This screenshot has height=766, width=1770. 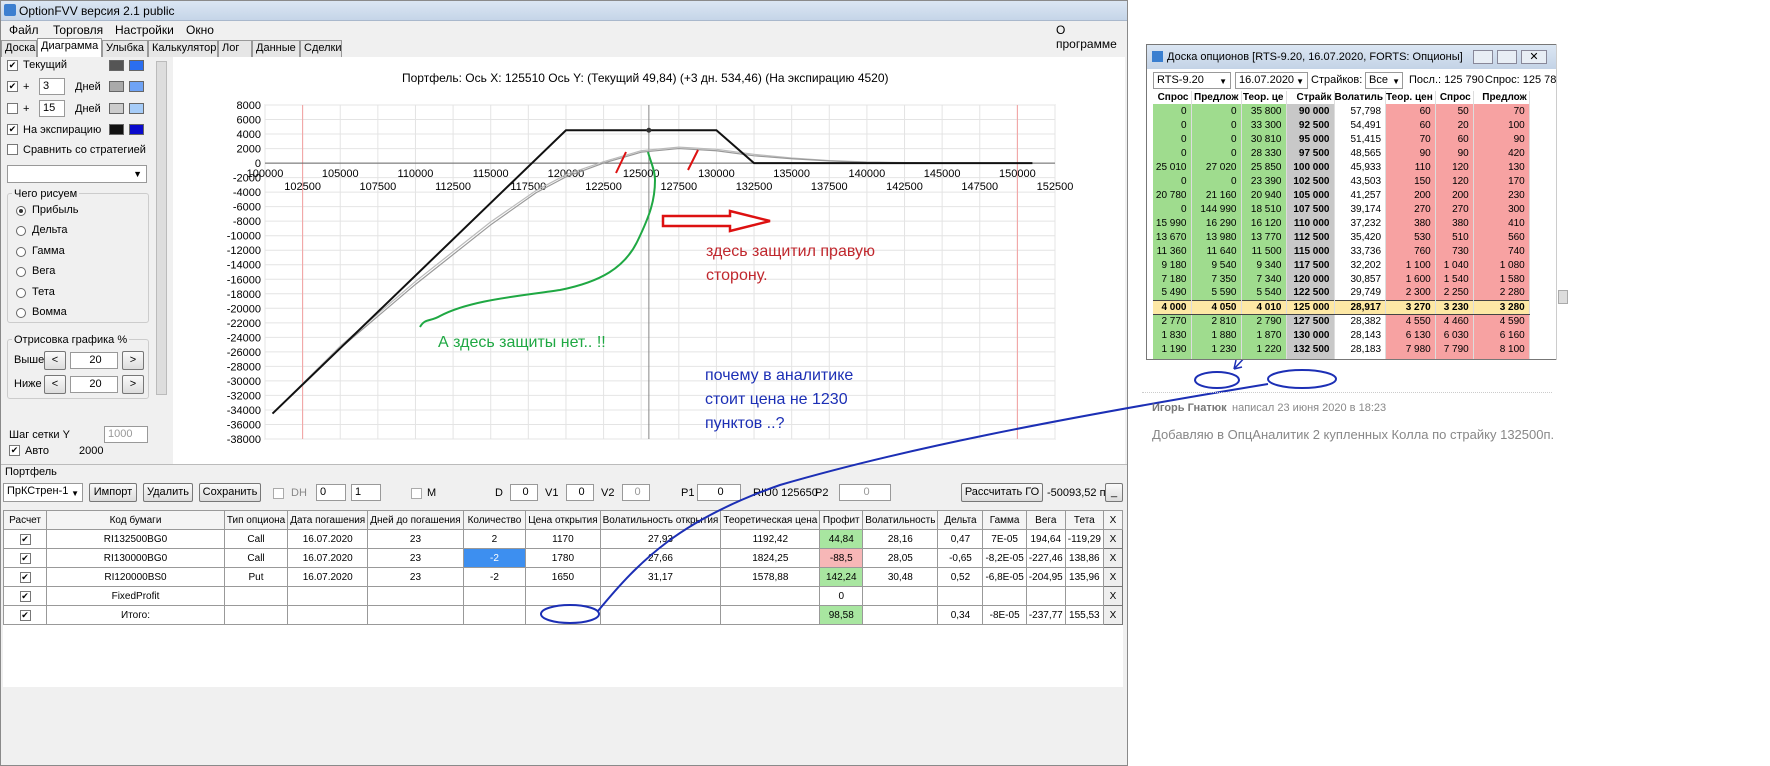 What do you see at coordinates (12, 129) in the screenshot?
I see `expiry-checkbox: ✔` at bounding box center [12, 129].